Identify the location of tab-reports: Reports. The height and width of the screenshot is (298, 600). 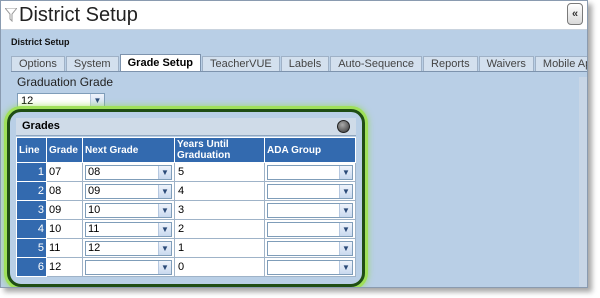
(450, 64).